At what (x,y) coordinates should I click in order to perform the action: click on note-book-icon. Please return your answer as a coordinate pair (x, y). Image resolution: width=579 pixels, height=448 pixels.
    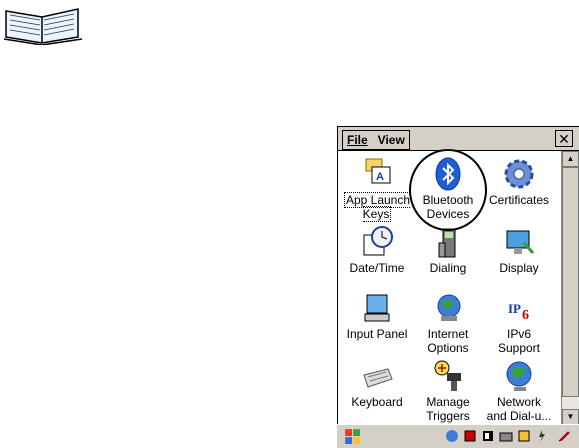
    Looking at the image, I should click on (43, 26).